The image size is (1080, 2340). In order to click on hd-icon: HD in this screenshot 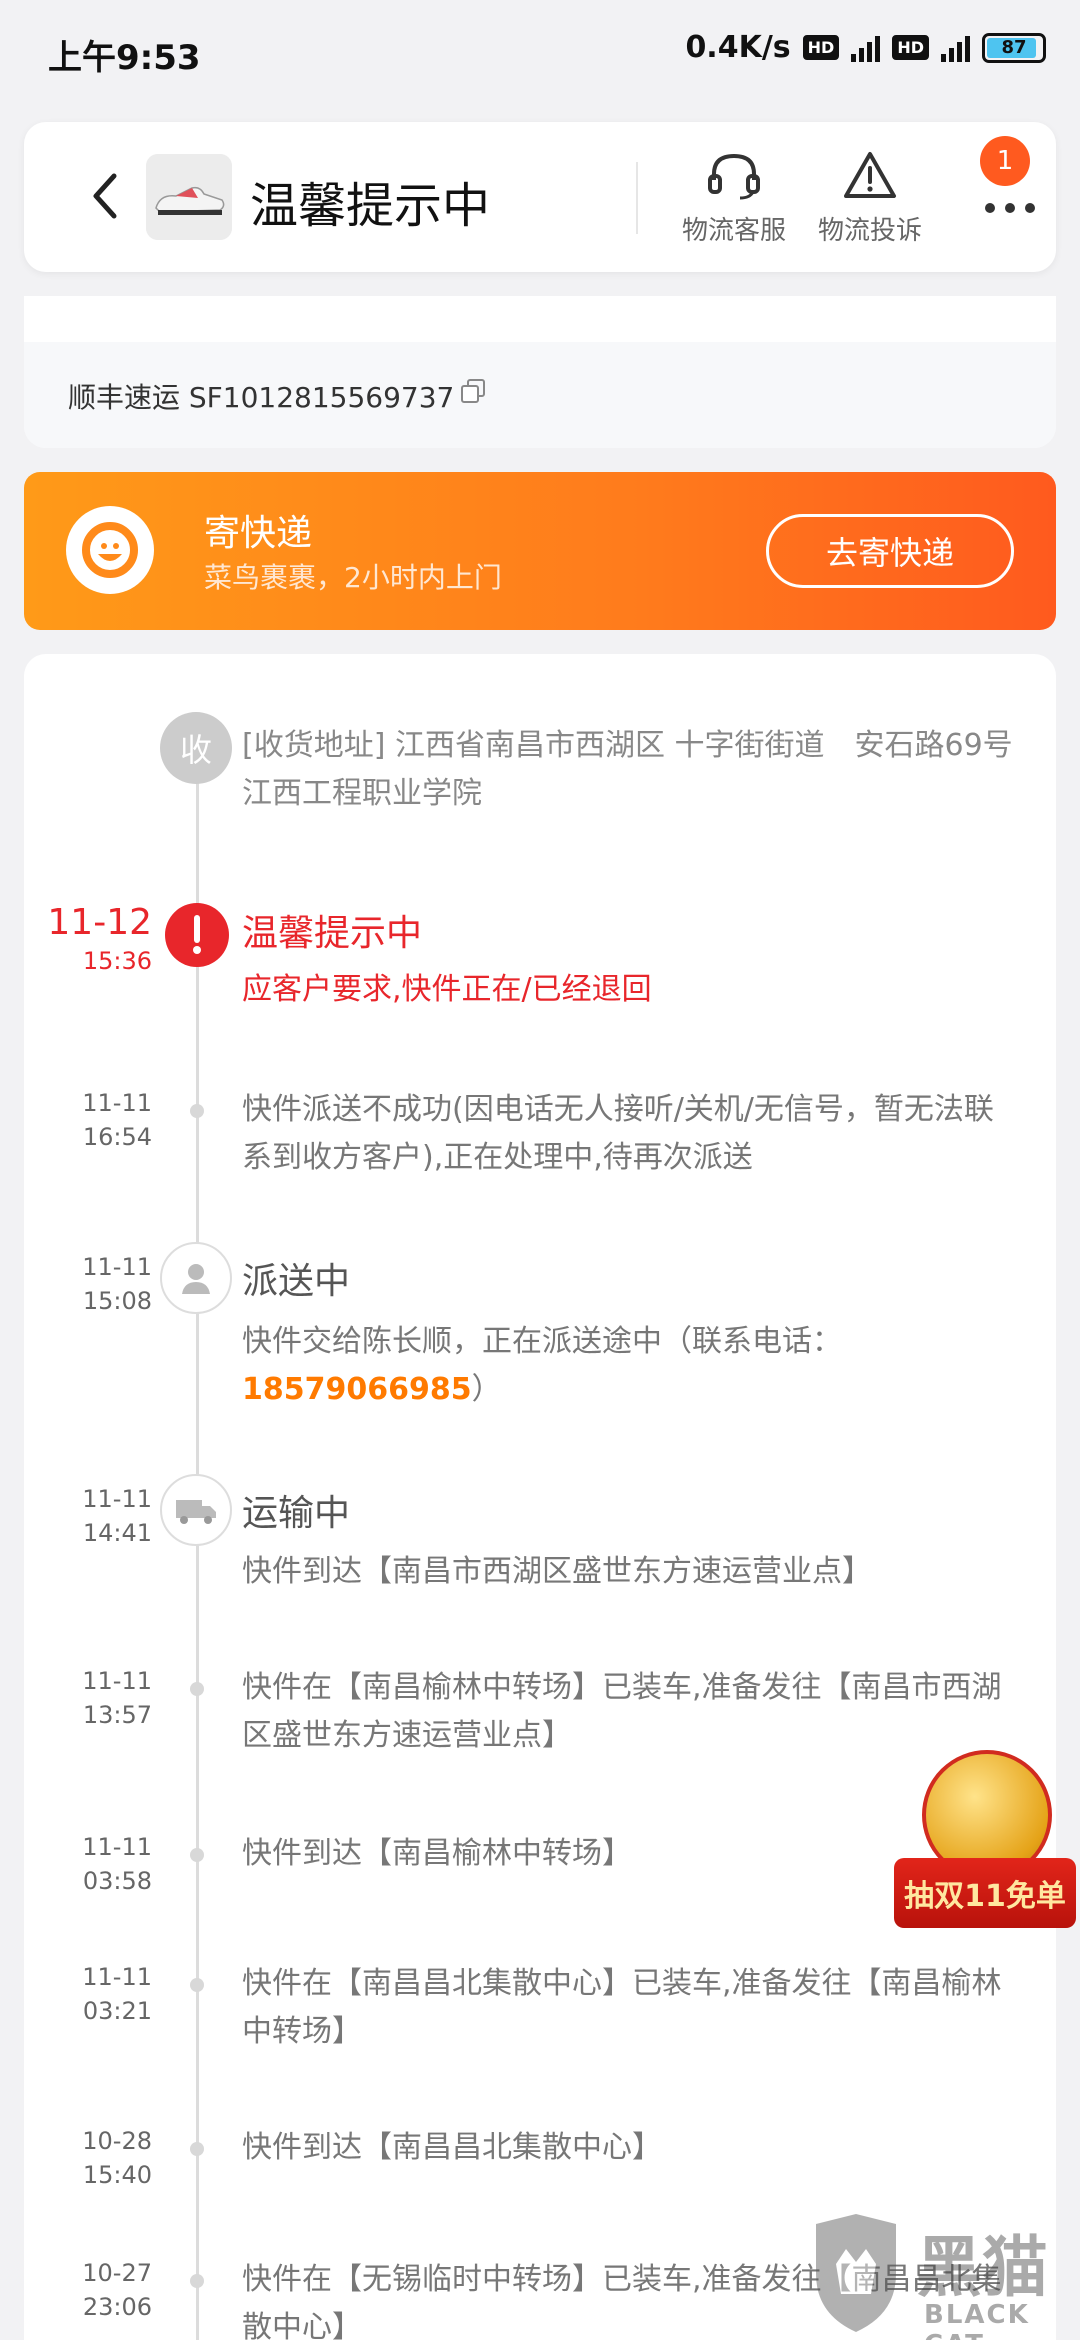, I will do `click(821, 47)`.